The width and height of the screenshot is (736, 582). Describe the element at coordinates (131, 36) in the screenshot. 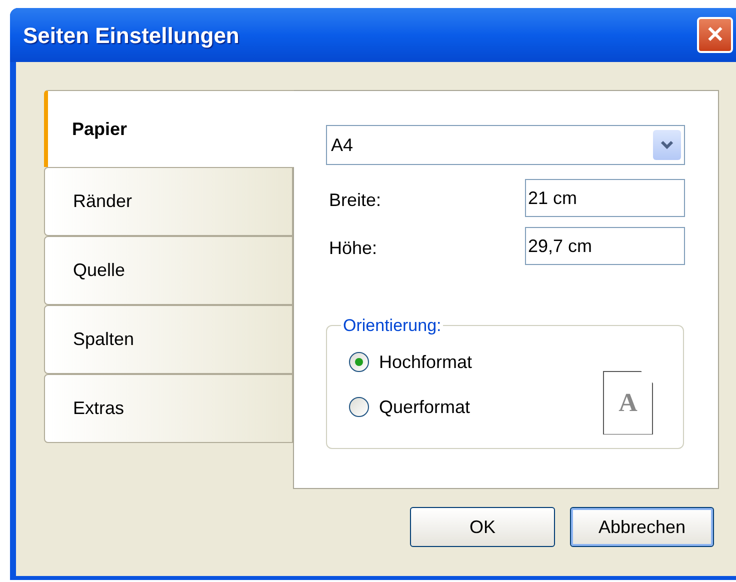

I see `window-title: Seiten Einstellungen` at that location.